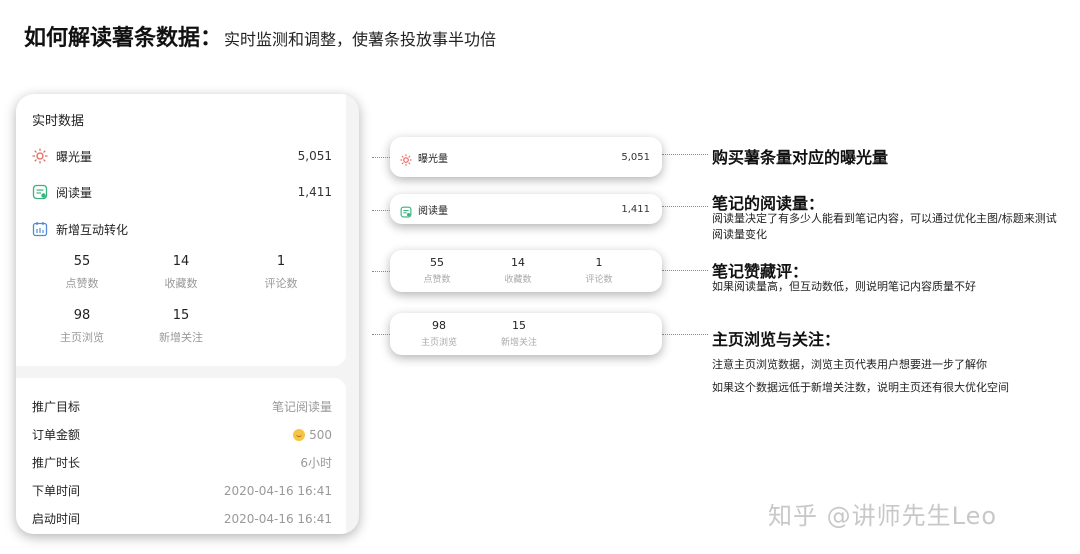 This screenshot has height=554, width=1080. I want to click on new-followers-pill-value: 15, so click(519, 325).